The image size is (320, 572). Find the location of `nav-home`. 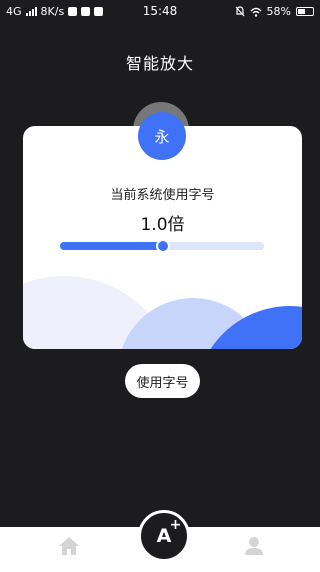

nav-home is located at coordinates (69, 548).